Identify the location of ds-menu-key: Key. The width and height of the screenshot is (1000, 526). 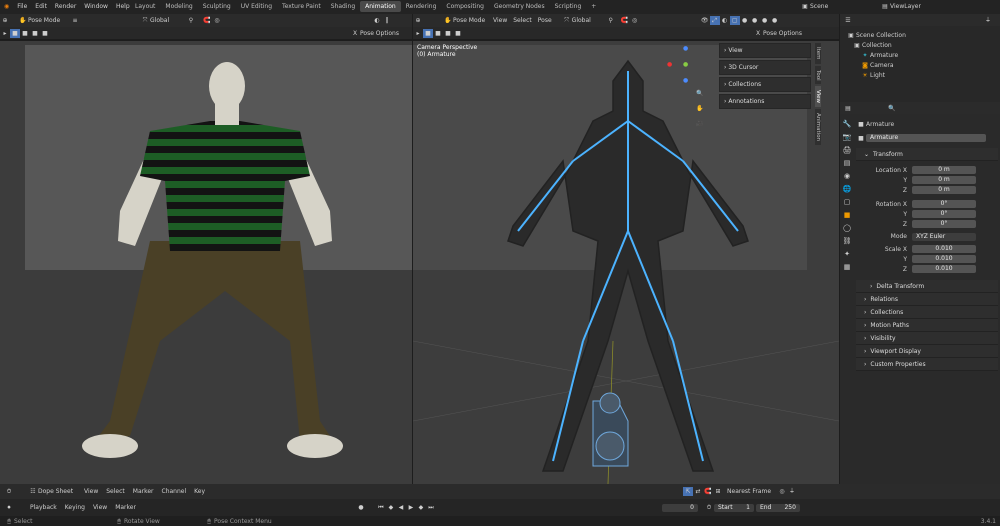
(199, 491).